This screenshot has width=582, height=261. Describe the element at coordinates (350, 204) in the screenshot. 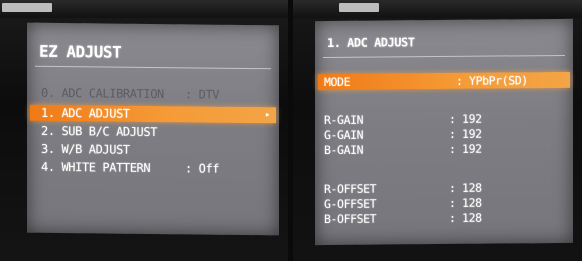

I see `menu-item-label: G-OFFSET` at that location.